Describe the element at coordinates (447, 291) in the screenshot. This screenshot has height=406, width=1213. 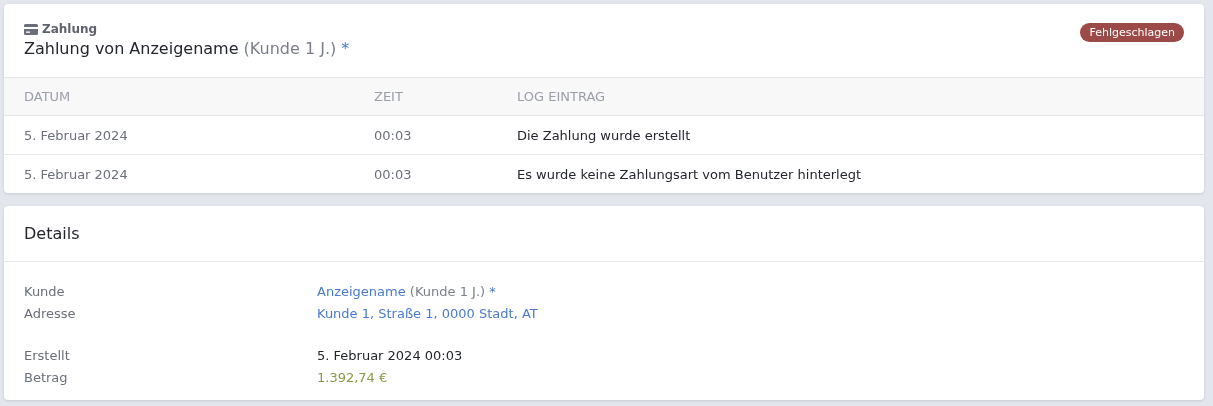
I see `customer-suffix: (Kunde 1 J.)` at that location.